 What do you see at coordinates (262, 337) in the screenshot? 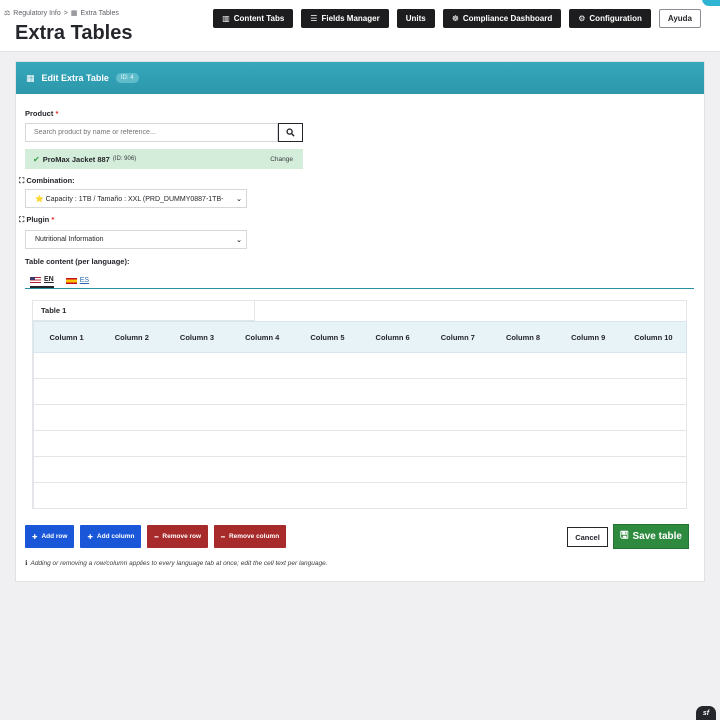
I see `column-header: Column 4` at bounding box center [262, 337].